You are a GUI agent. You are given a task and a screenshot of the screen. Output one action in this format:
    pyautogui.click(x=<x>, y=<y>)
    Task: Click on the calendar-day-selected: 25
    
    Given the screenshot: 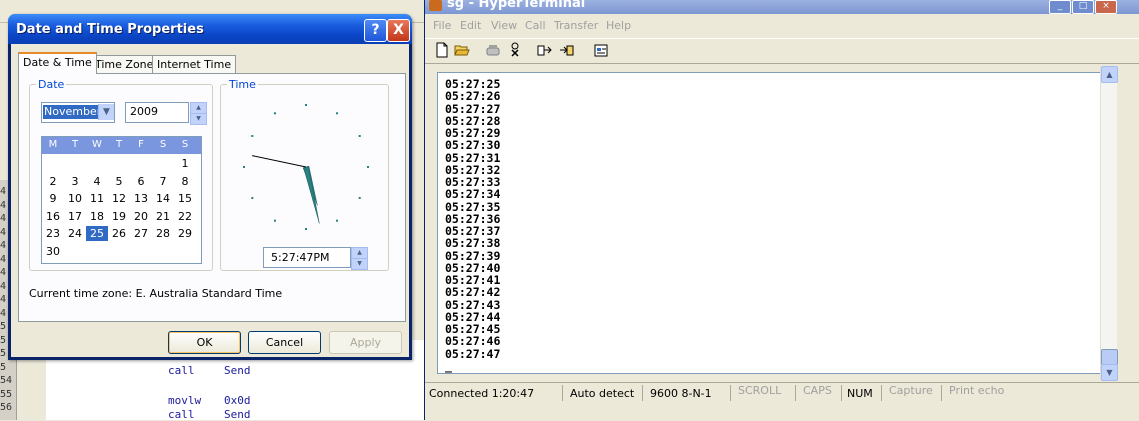 What is the action you would take?
    pyautogui.click(x=97, y=233)
    